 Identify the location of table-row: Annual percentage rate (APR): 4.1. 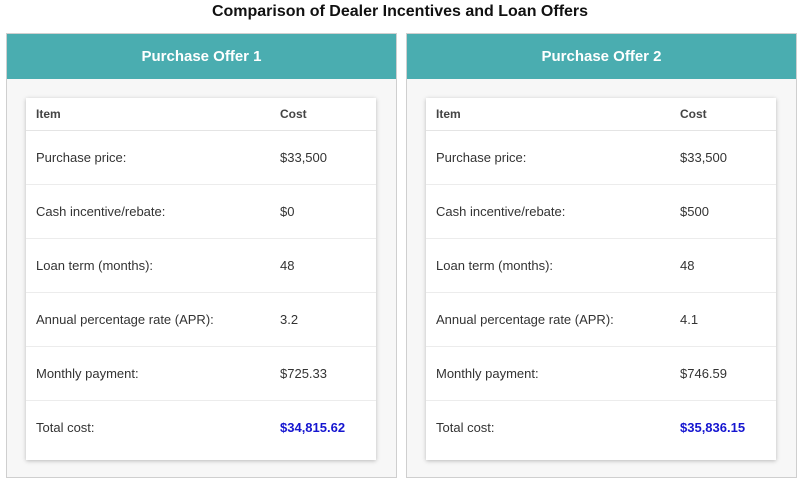
(601, 319).